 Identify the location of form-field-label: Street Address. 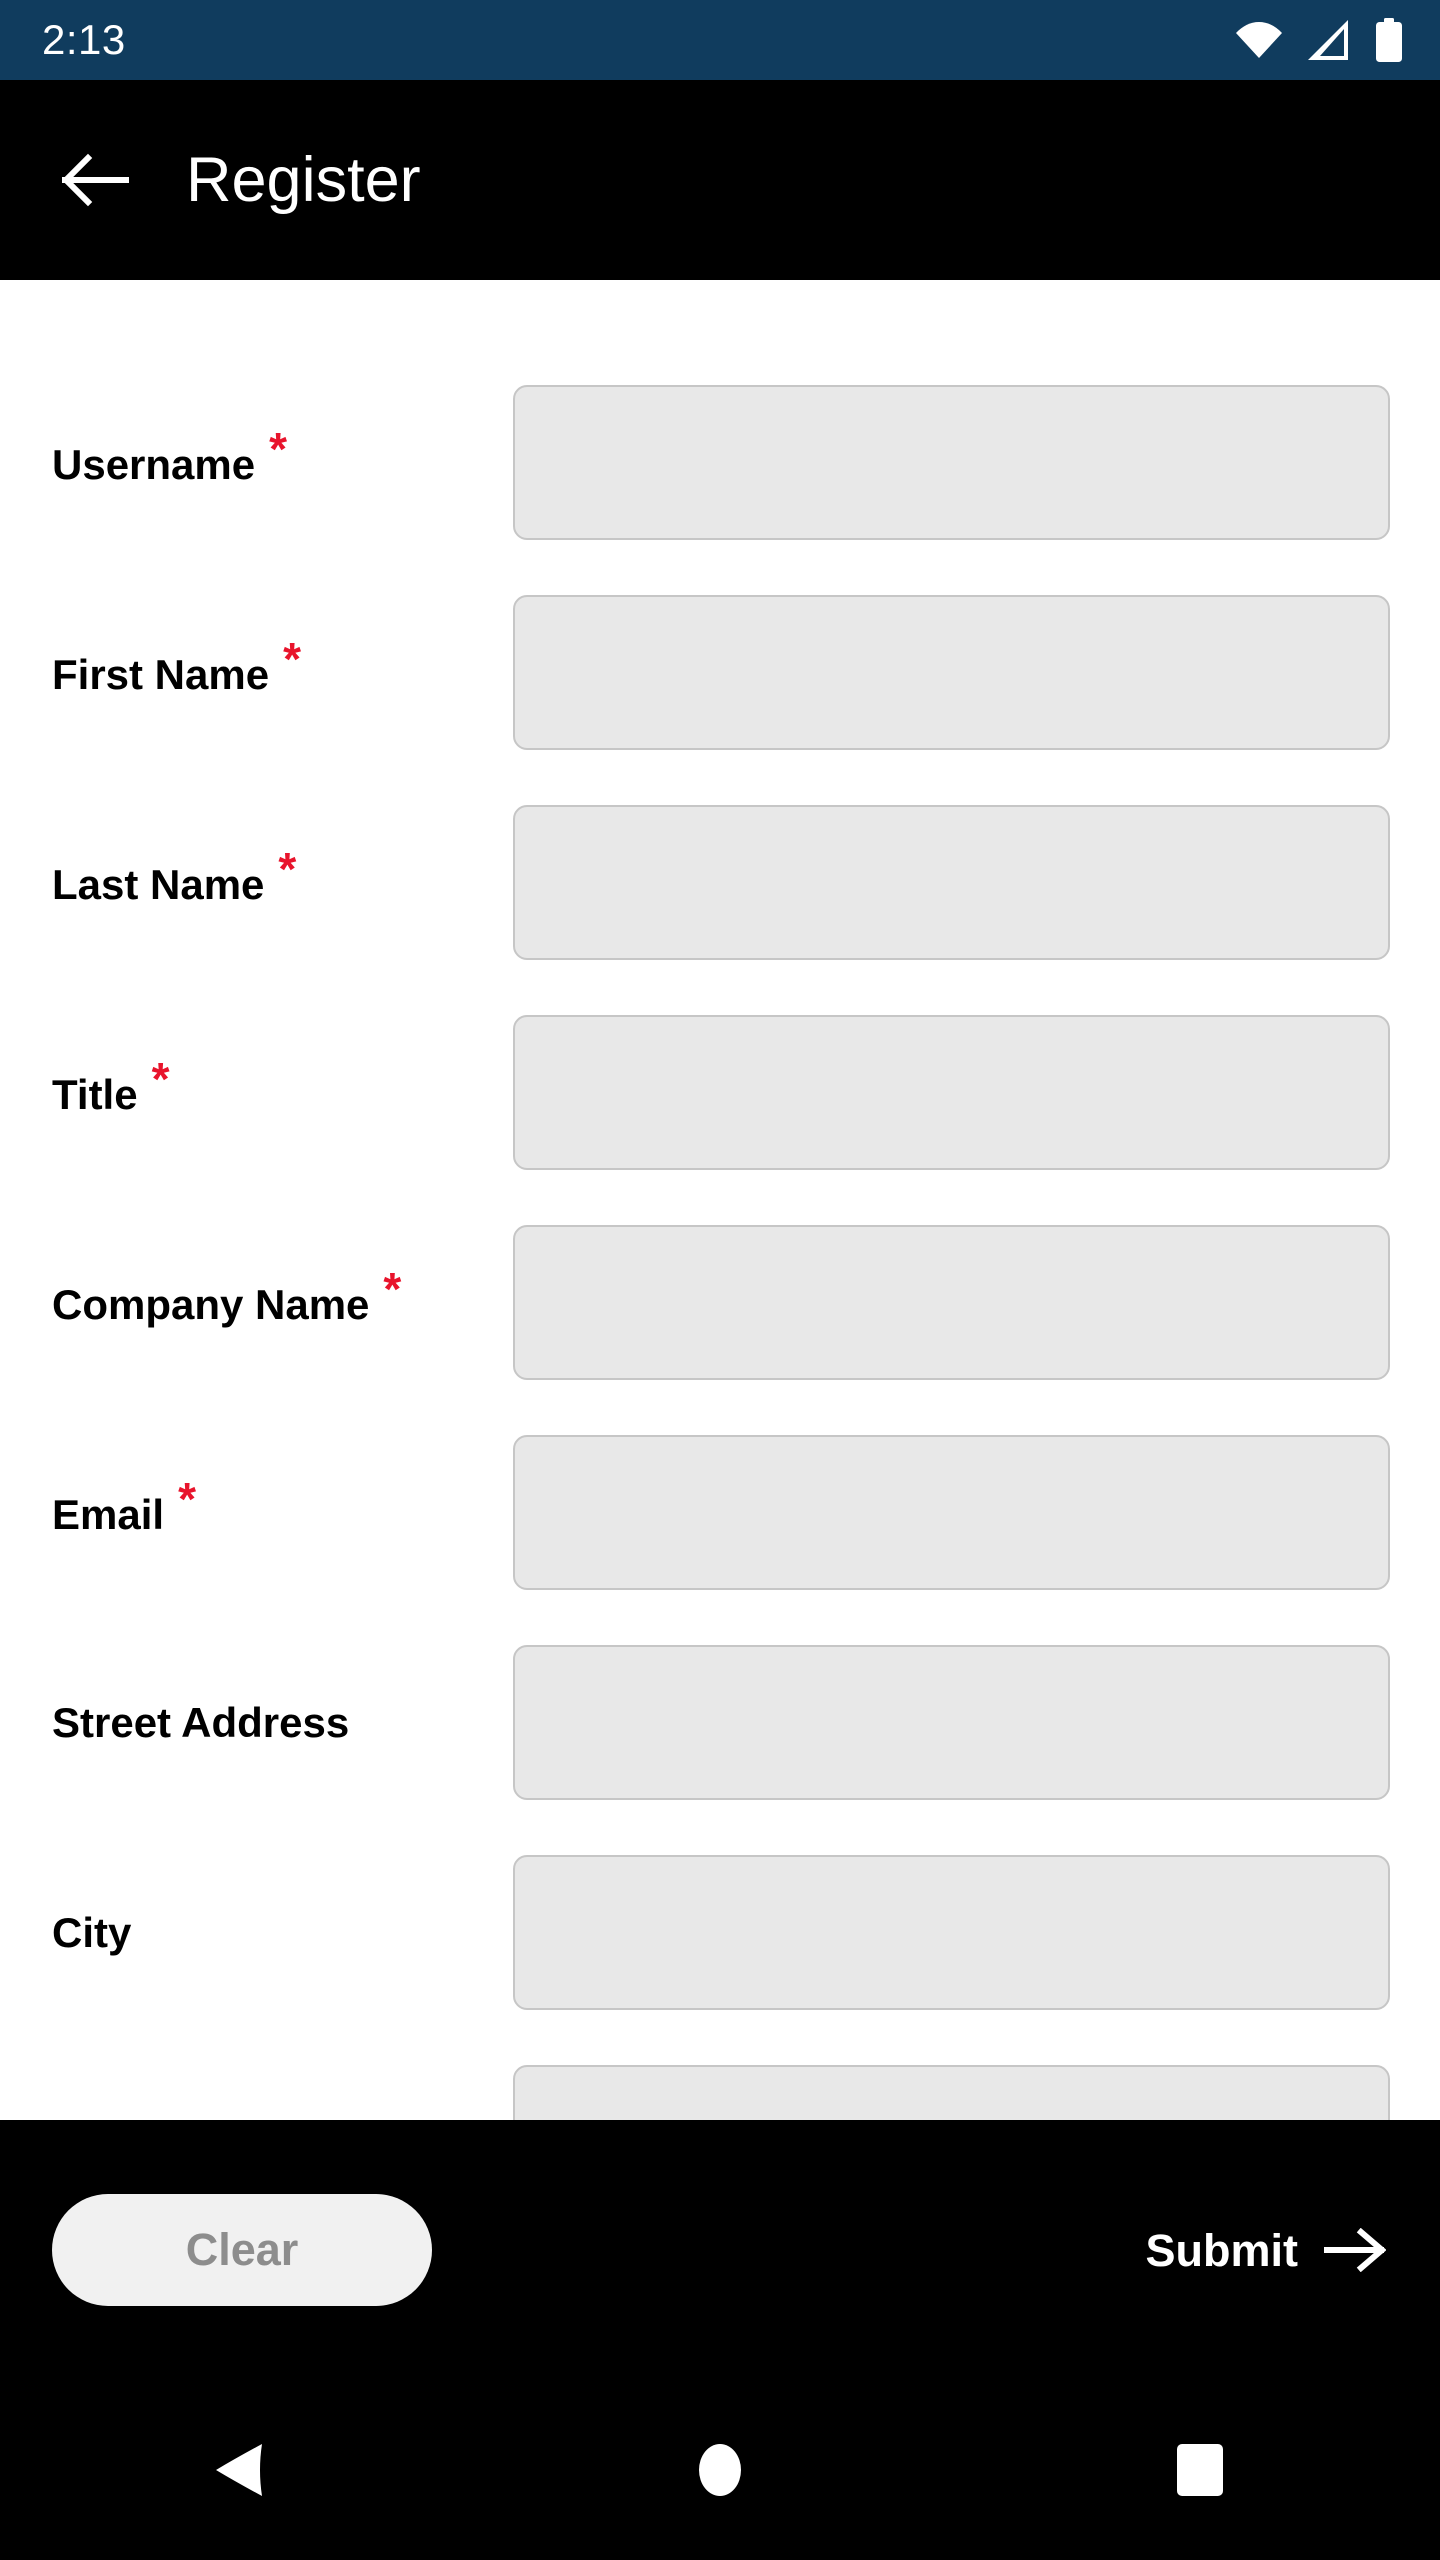
(256, 1722).